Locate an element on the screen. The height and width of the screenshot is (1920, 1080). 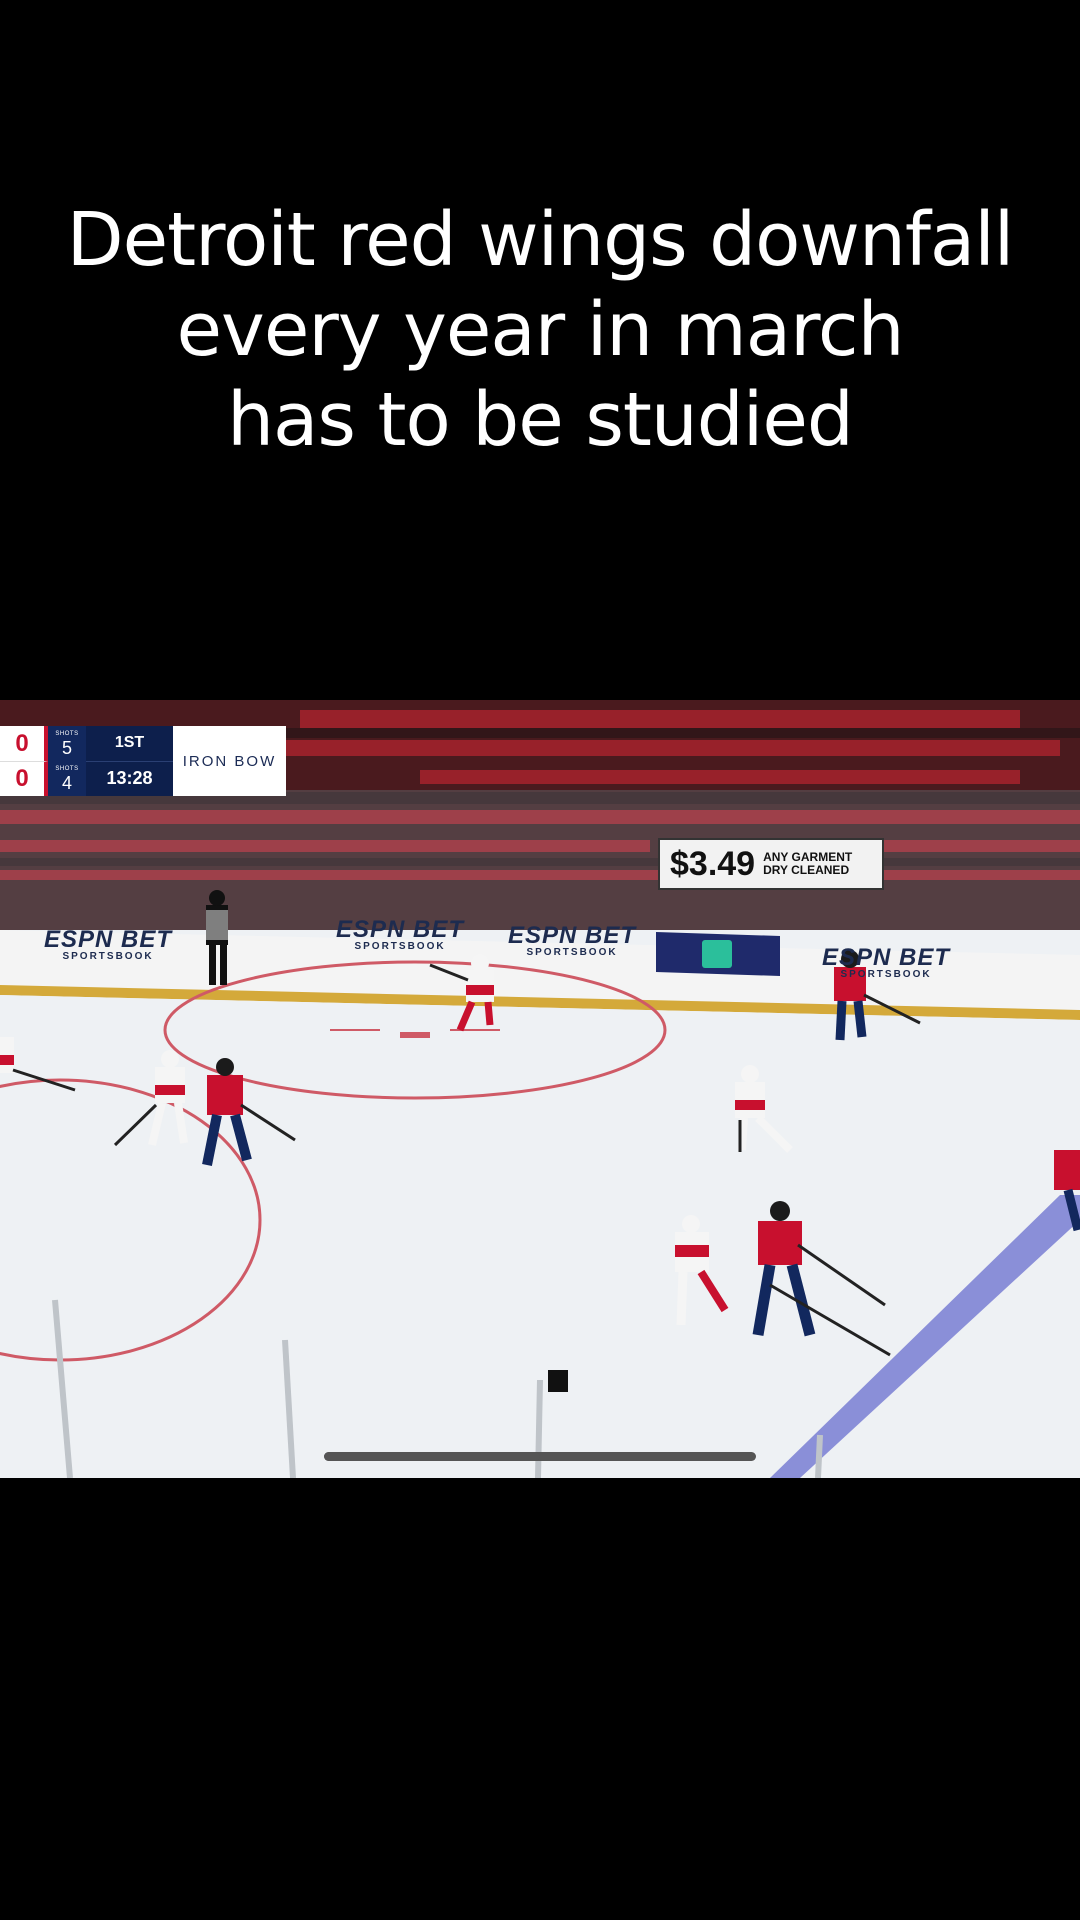
period: 1ST is located at coordinates (129, 744).